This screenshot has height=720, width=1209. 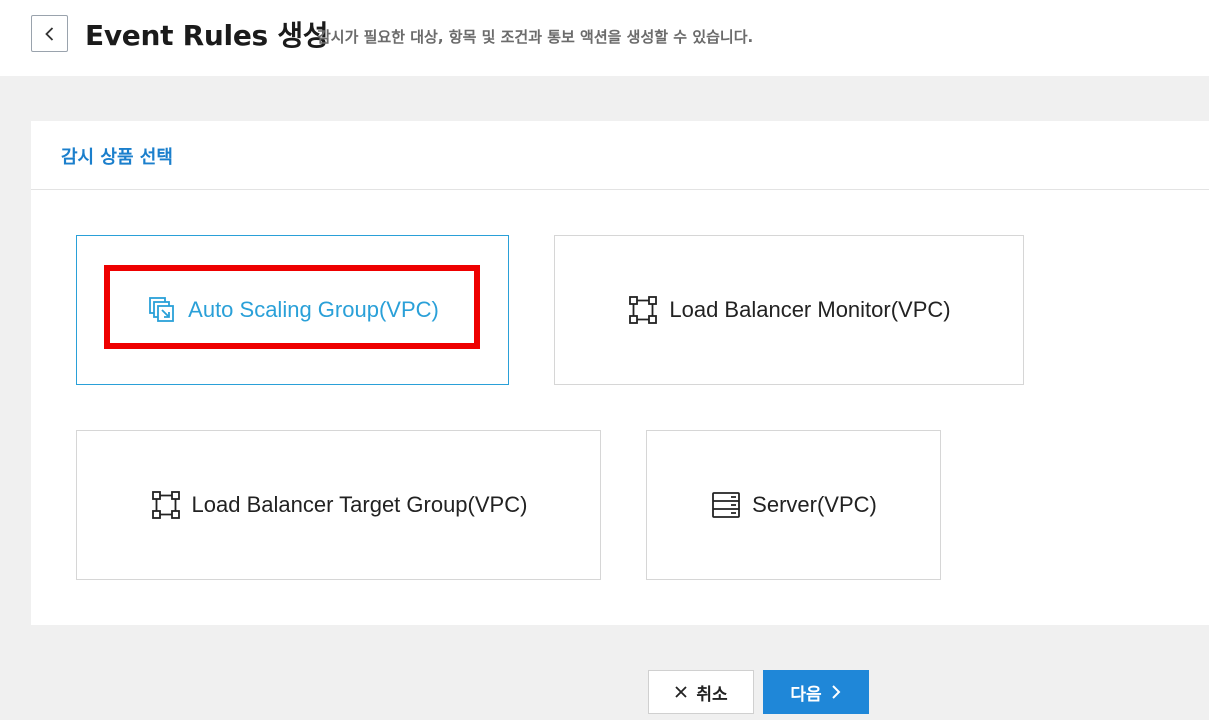 I want to click on close-icon, so click(x=681, y=692).